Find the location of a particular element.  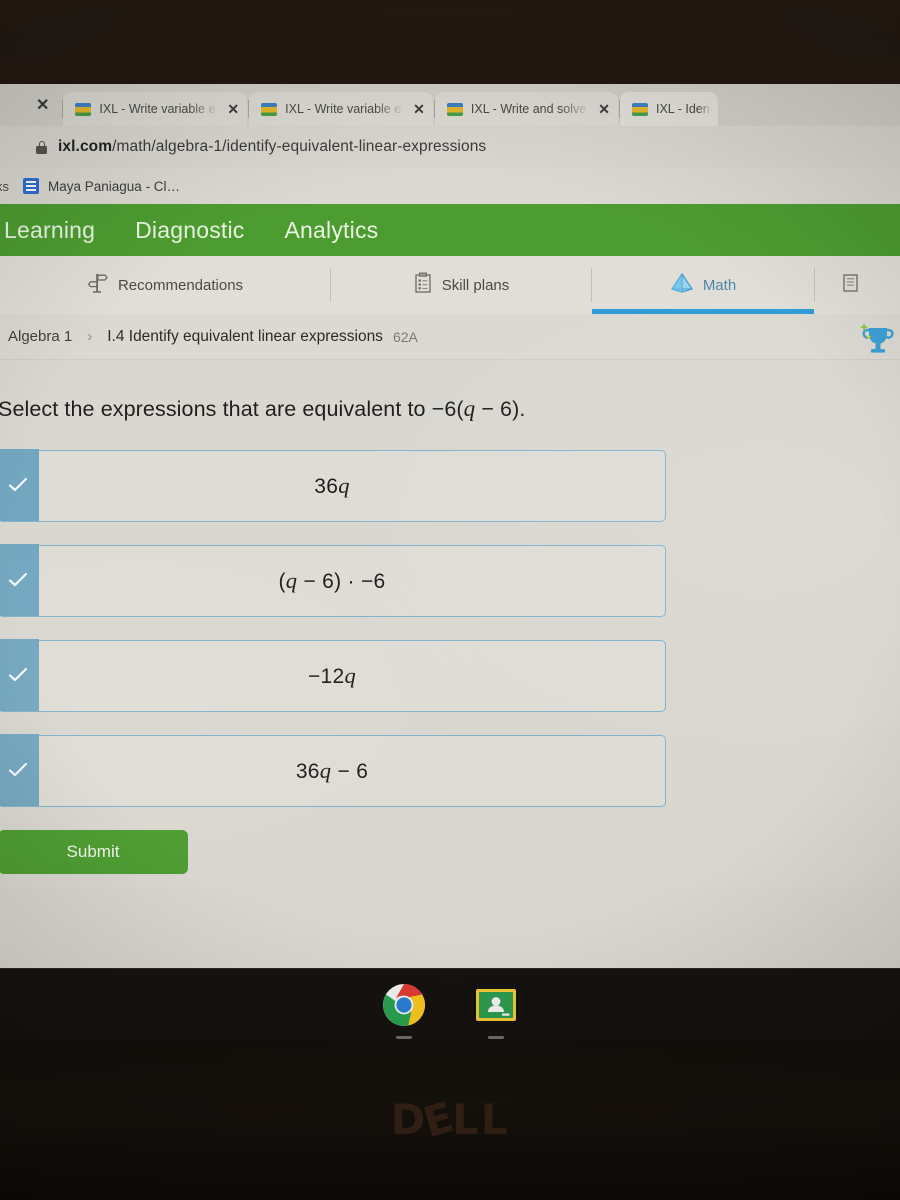

chrome-icon is located at coordinates (404, 1010).